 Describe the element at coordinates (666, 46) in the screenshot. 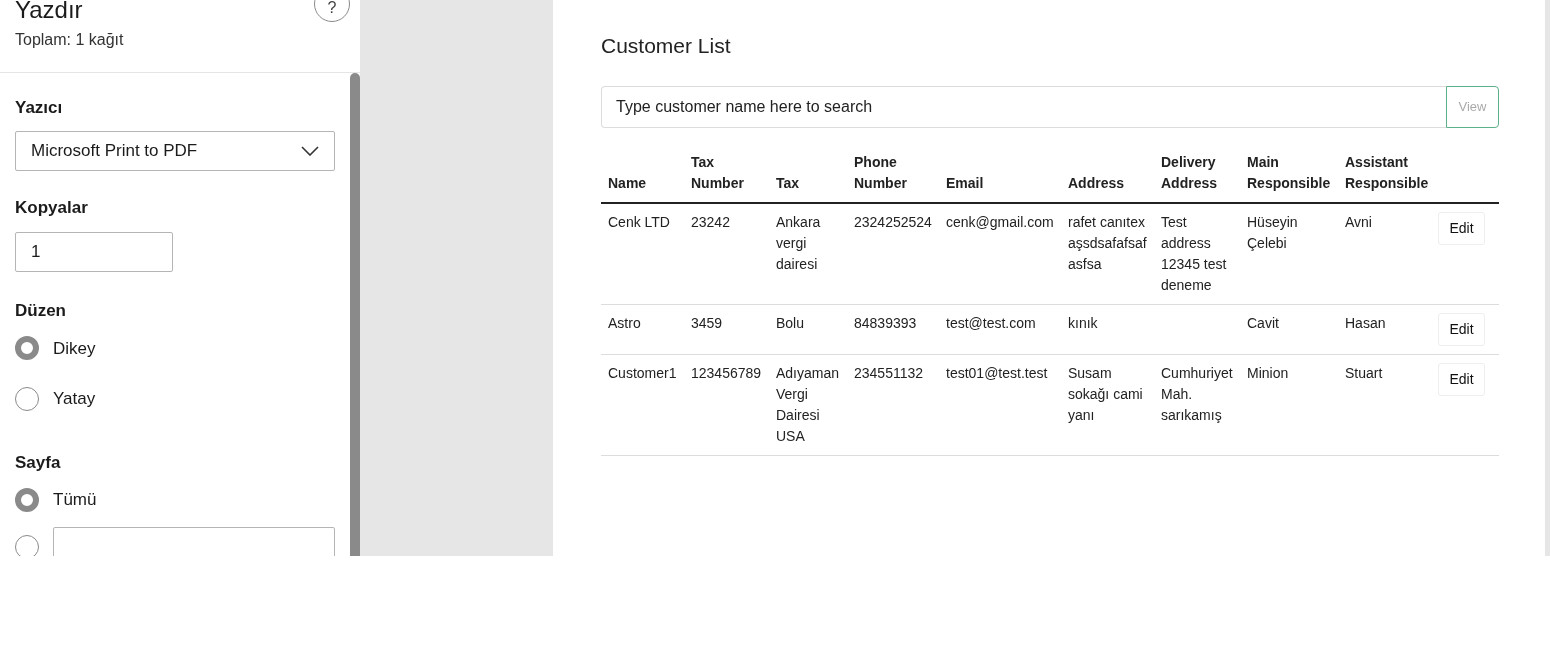

I see `page-title: Customer List` at that location.